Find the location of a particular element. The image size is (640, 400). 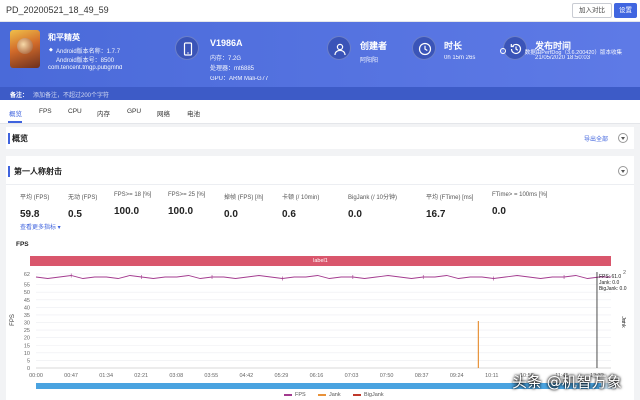

legend-label: BigJank is located at coordinates (374, 395).